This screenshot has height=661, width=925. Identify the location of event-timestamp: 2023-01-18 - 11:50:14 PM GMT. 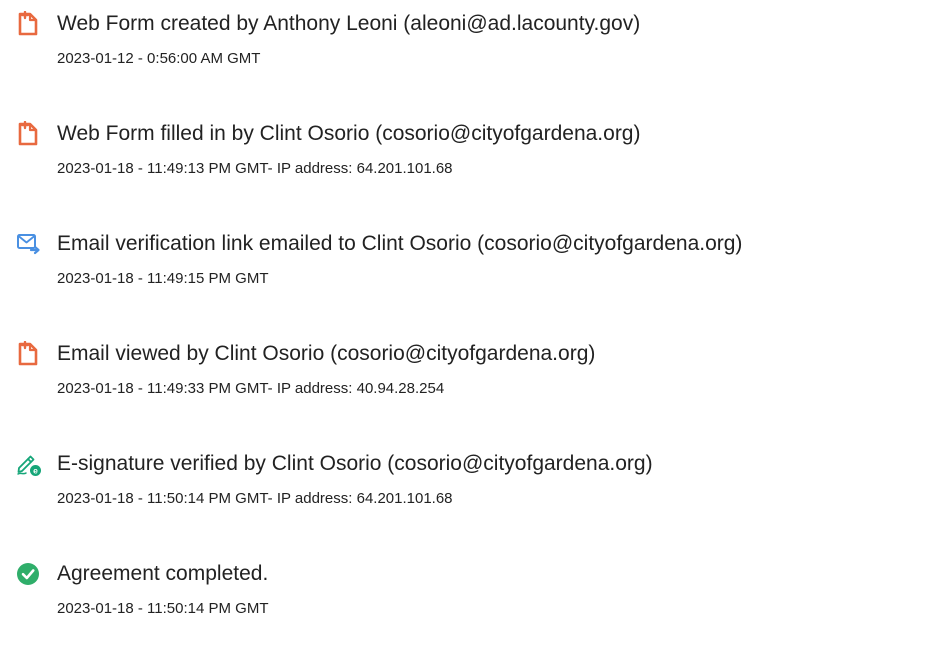
(163, 608).